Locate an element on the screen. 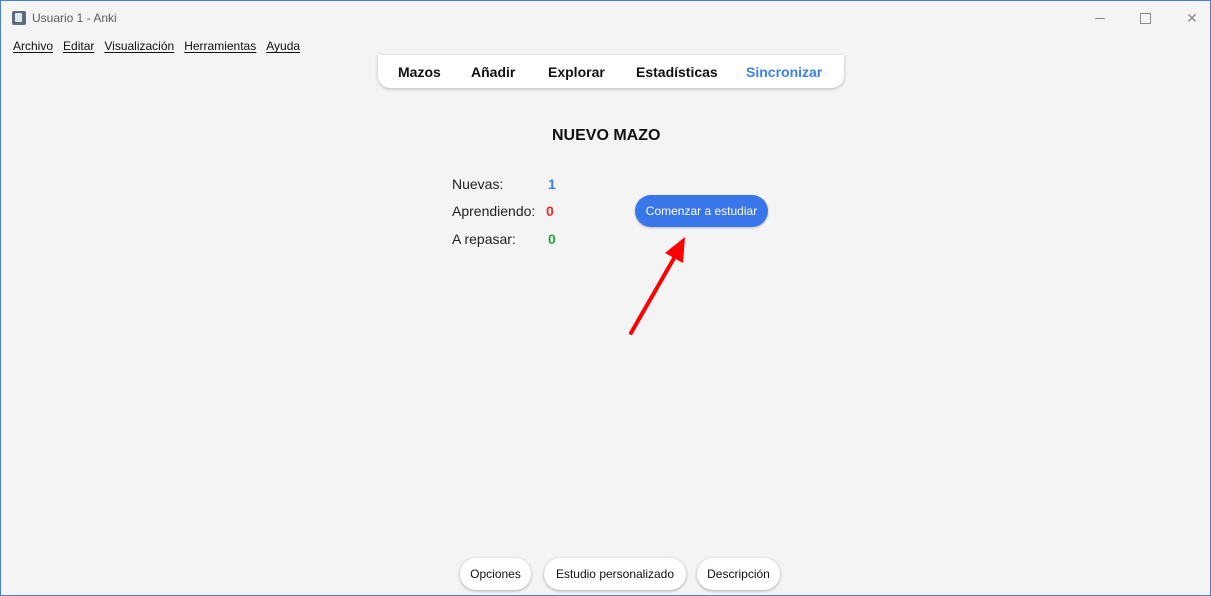  menu-editar: Editar is located at coordinates (78, 47).